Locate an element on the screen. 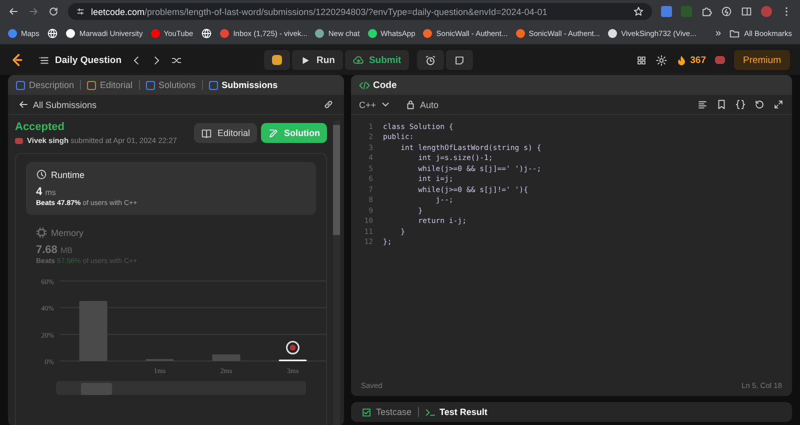 The width and height of the screenshot is (800, 425). performance-icon is located at coordinates (726, 11).